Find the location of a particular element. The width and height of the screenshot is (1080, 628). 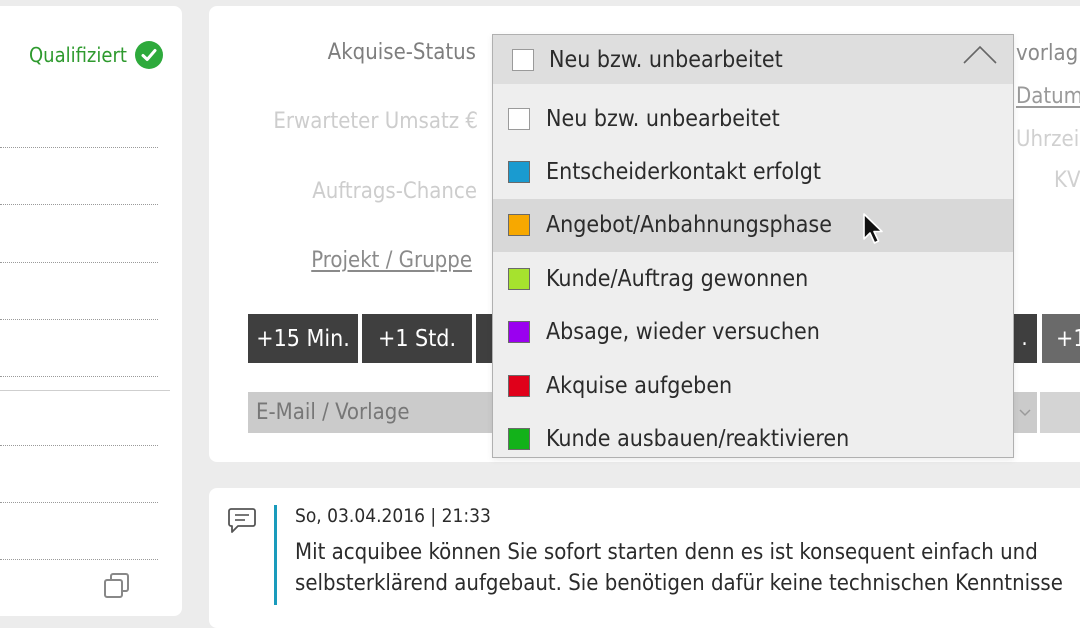

status-option: Kunde/Auftrag gewonnen is located at coordinates (753, 278).